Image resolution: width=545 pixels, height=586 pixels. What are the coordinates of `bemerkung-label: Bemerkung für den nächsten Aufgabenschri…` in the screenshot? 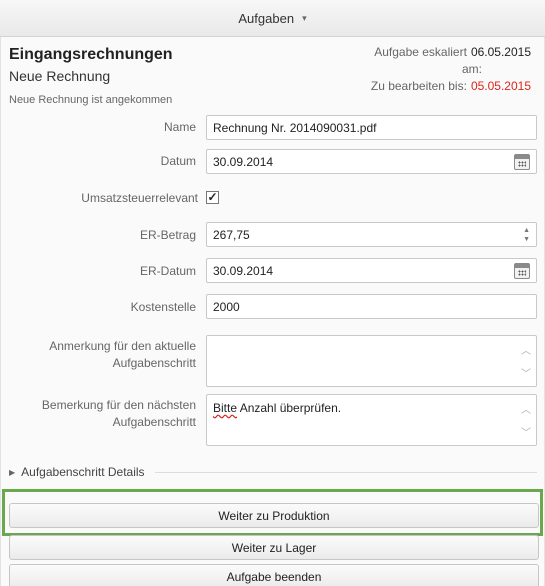 It's located at (119, 414).